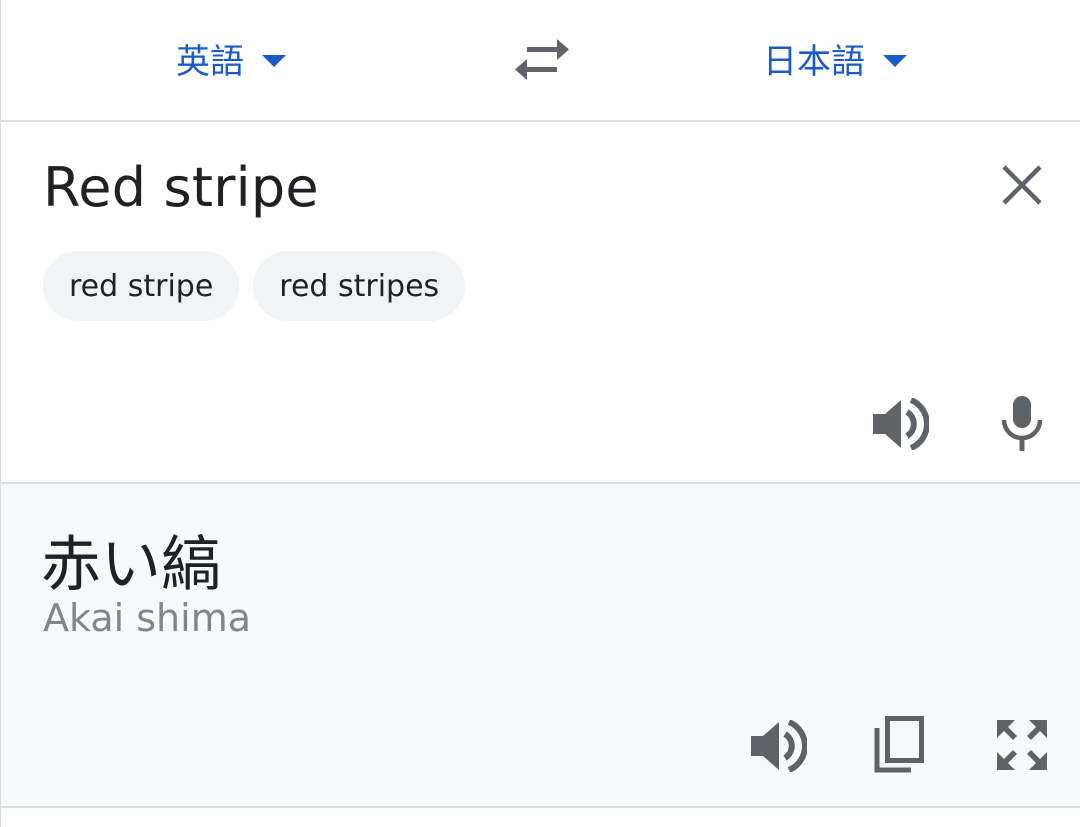  What do you see at coordinates (147, 618) in the screenshot?
I see `romanization-text: Akai shima` at bounding box center [147, 618].